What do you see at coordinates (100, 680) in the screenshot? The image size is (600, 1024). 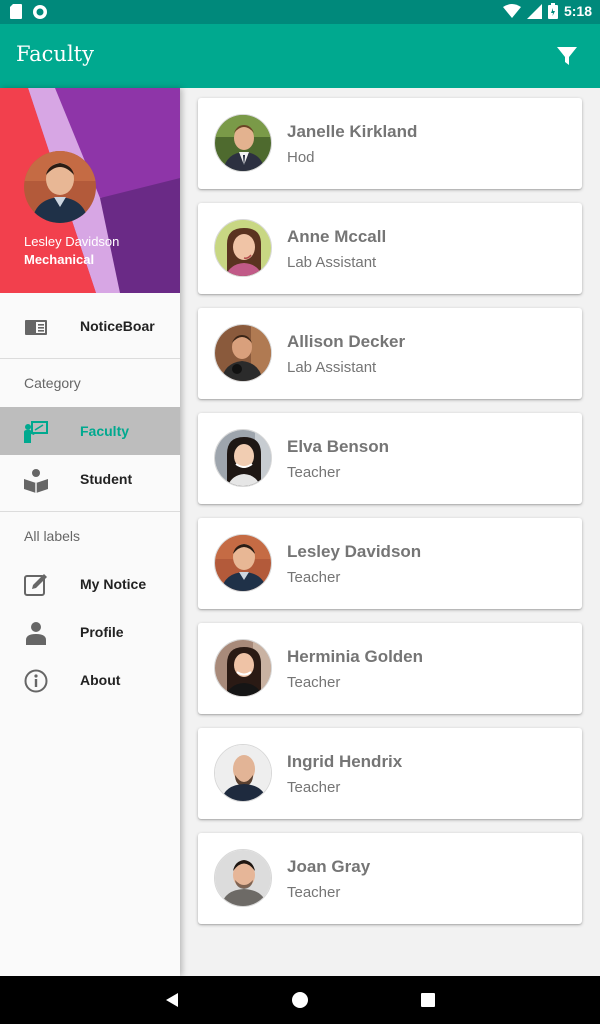 I see `menu-item-label: About` at bounding box center [100, 680].